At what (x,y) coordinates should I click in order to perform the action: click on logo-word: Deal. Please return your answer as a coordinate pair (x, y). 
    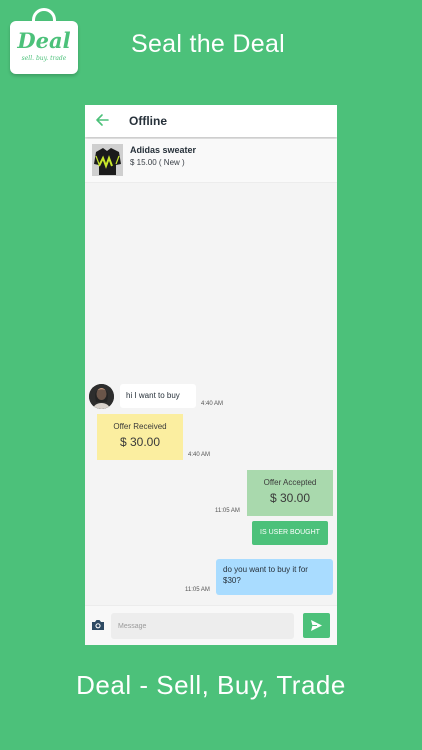
    Looking at the image, I should click on (44, 40).